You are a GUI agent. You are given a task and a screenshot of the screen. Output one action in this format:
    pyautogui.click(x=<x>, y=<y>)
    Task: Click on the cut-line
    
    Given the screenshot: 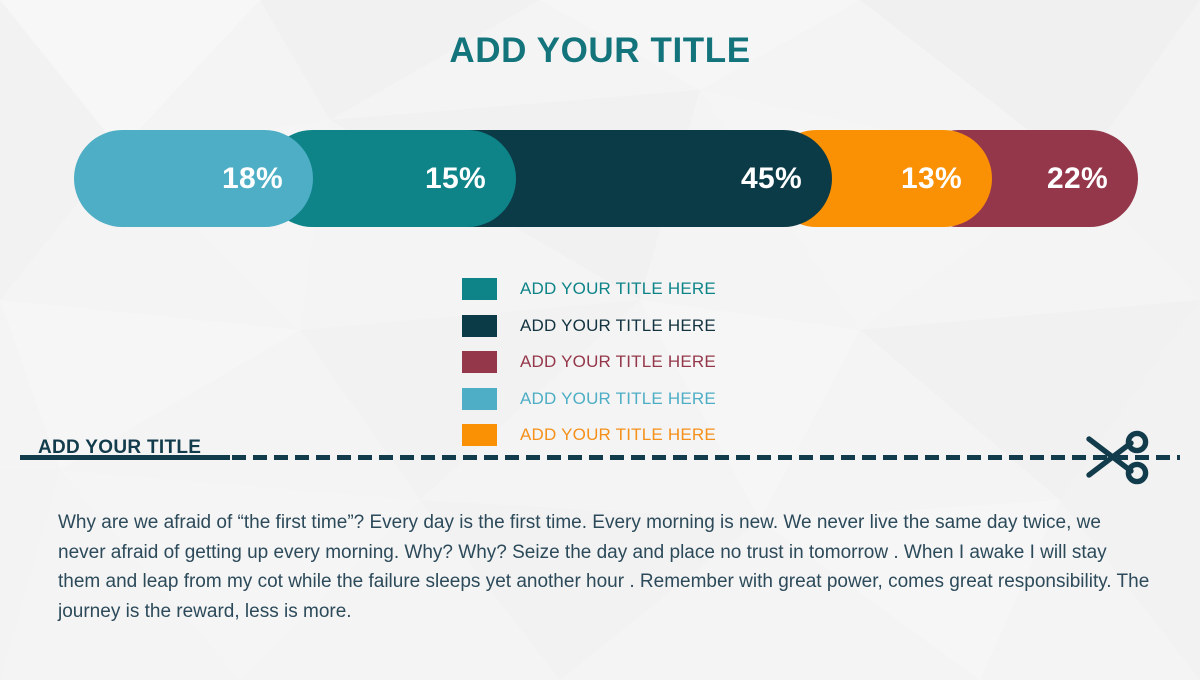 What is the action you would take?
    pyautogui.click(x=600, y=462)
    